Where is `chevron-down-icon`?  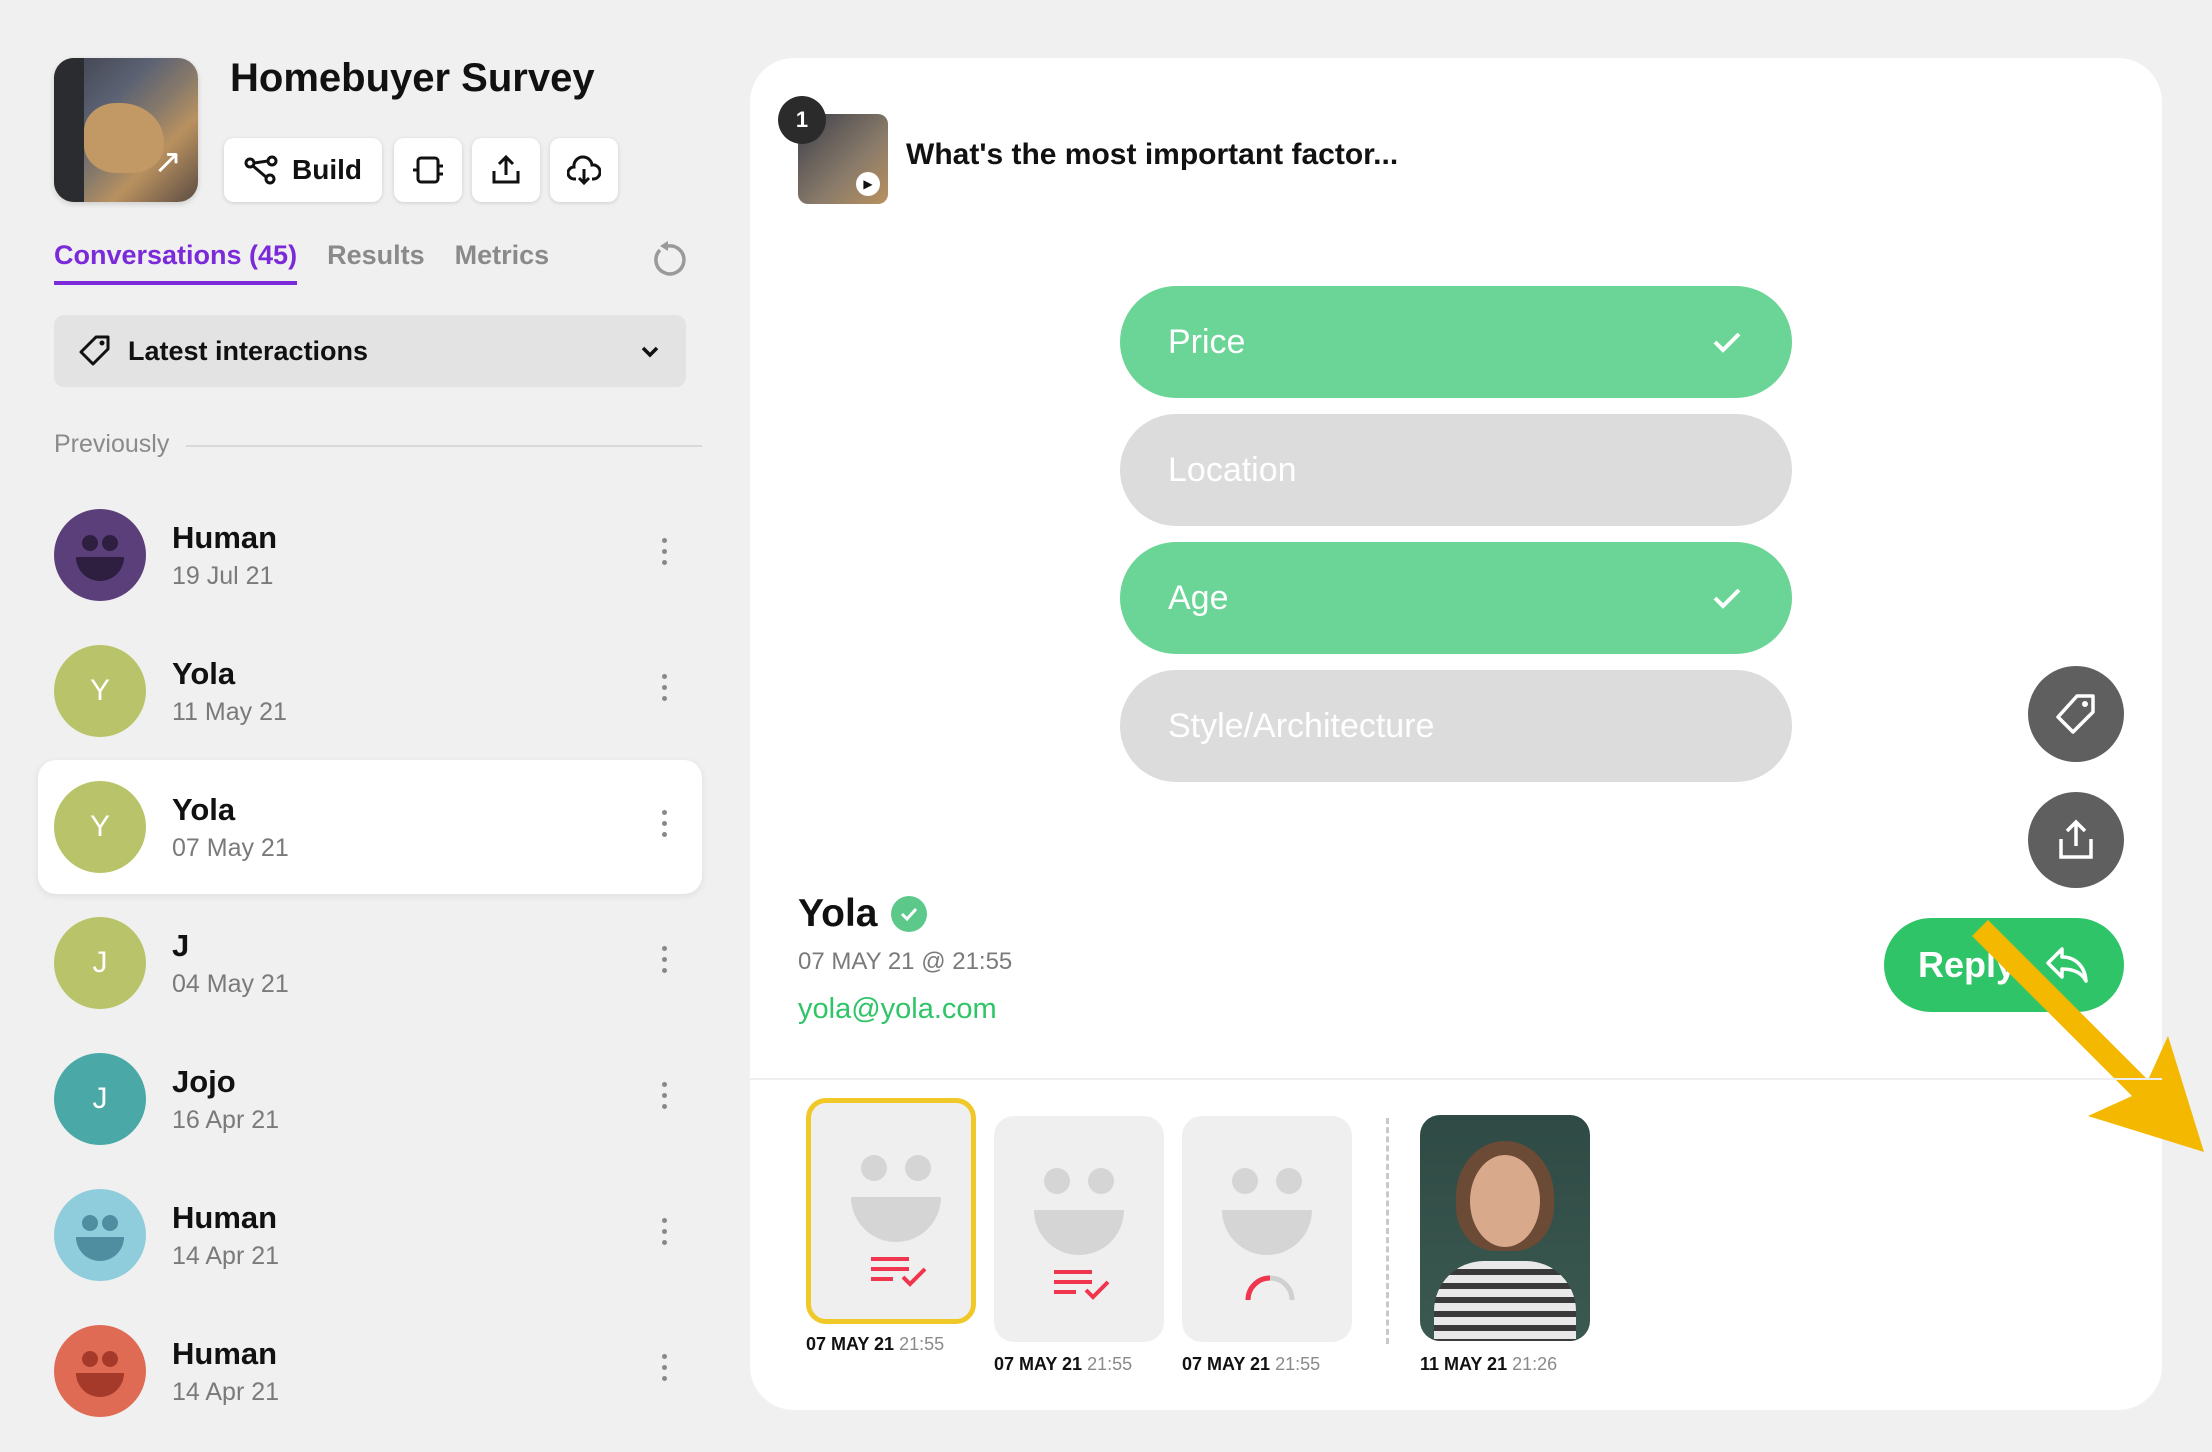 chevron-down-icon is located at coordinates (650, 352).